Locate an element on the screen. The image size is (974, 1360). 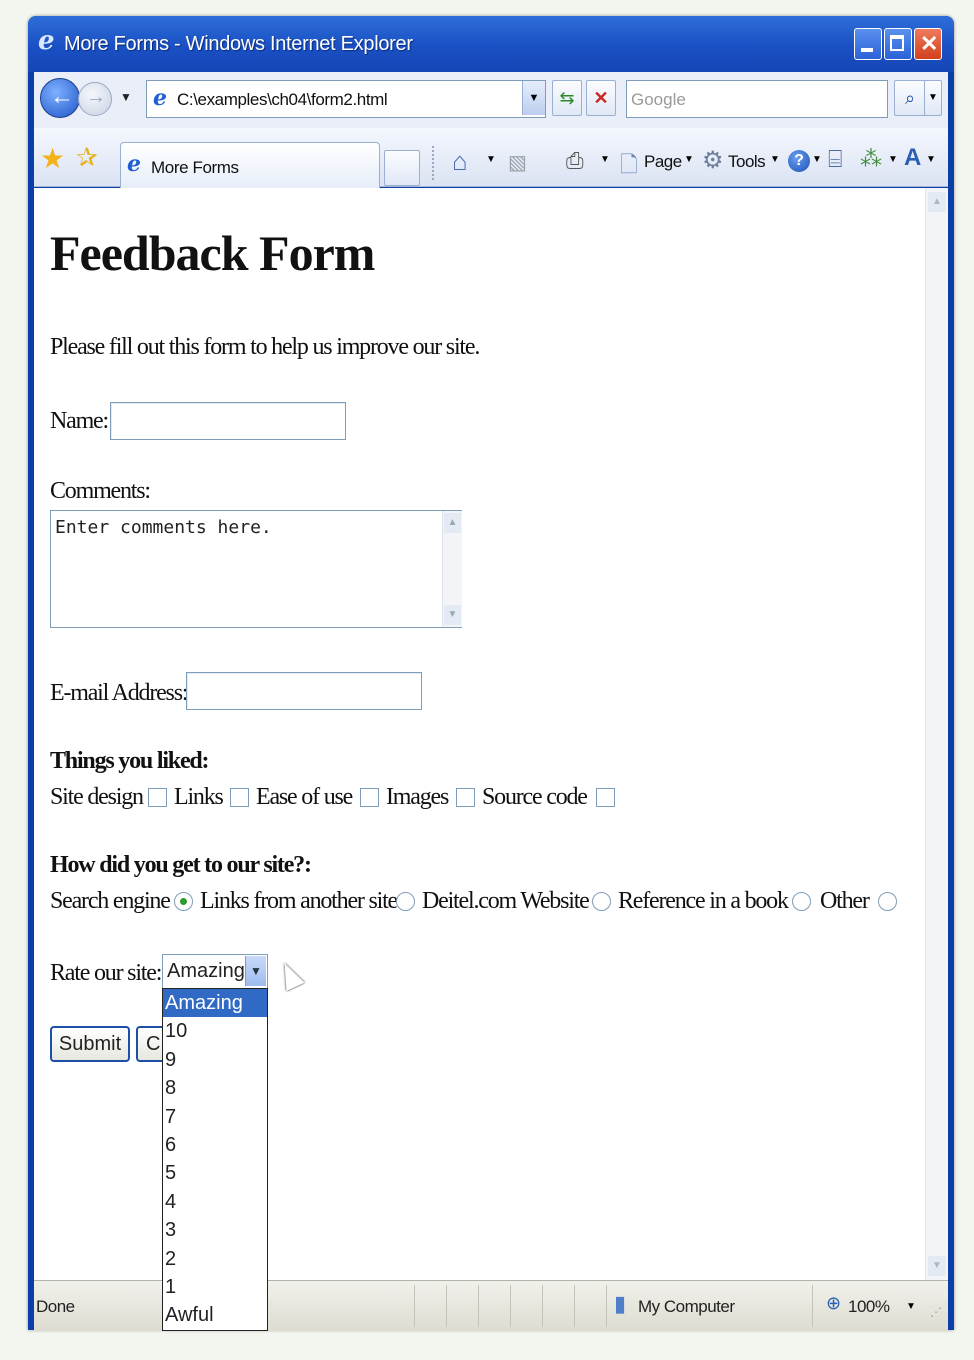
checkbox-ease-of-use is located at coordinates (369, 797).